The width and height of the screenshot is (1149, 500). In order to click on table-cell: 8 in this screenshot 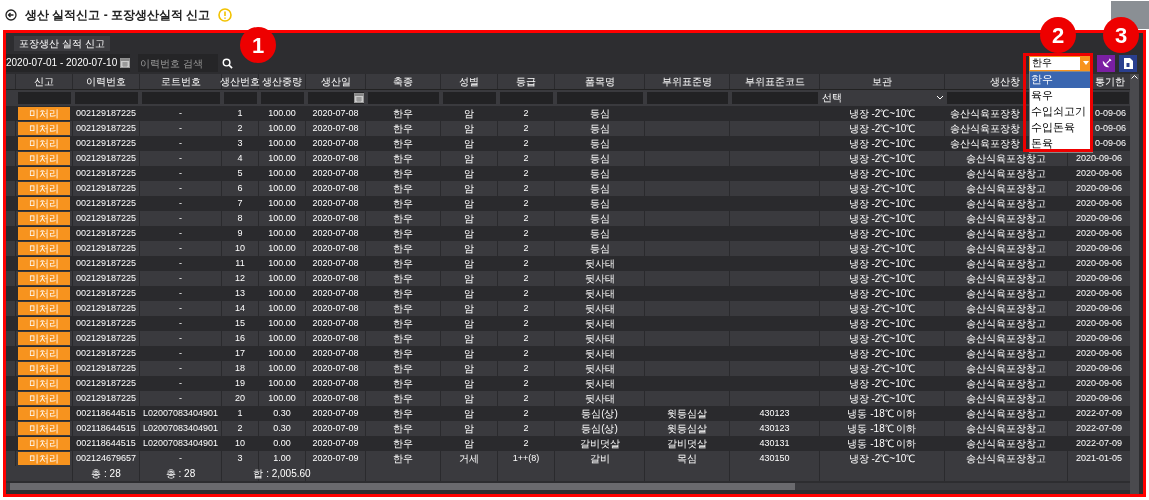, I will do `click(240, 218)`.